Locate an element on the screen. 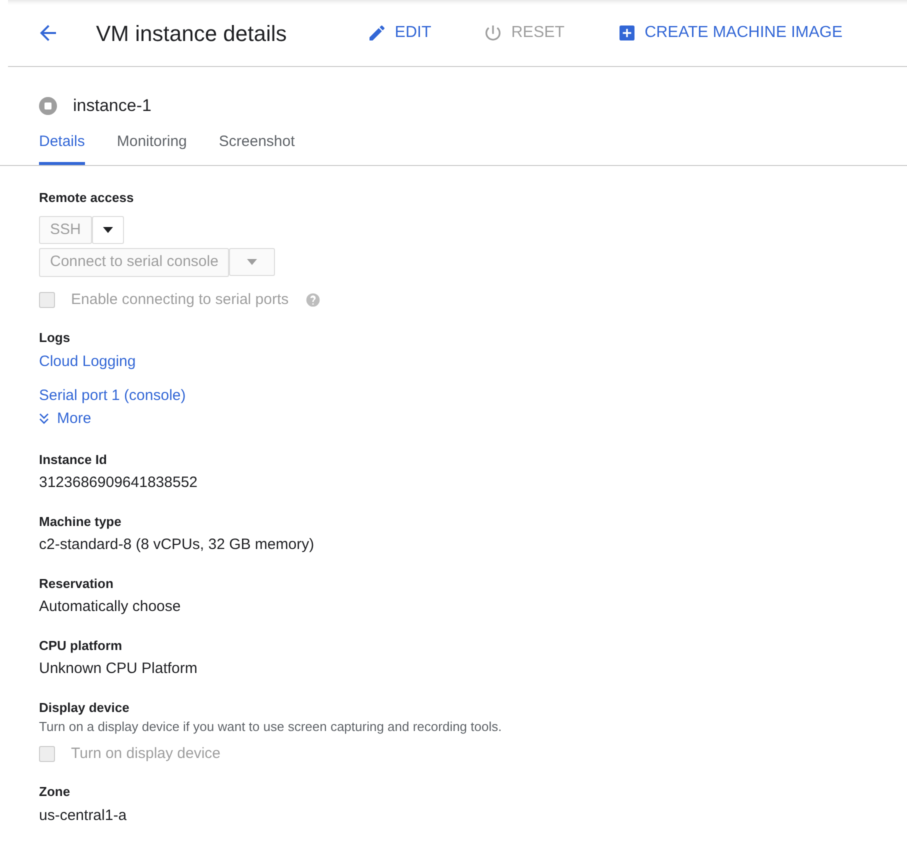 This screenshot has width=907, height=852. field-value: Unknown CPU Platform is located at coordinates (118, 669).